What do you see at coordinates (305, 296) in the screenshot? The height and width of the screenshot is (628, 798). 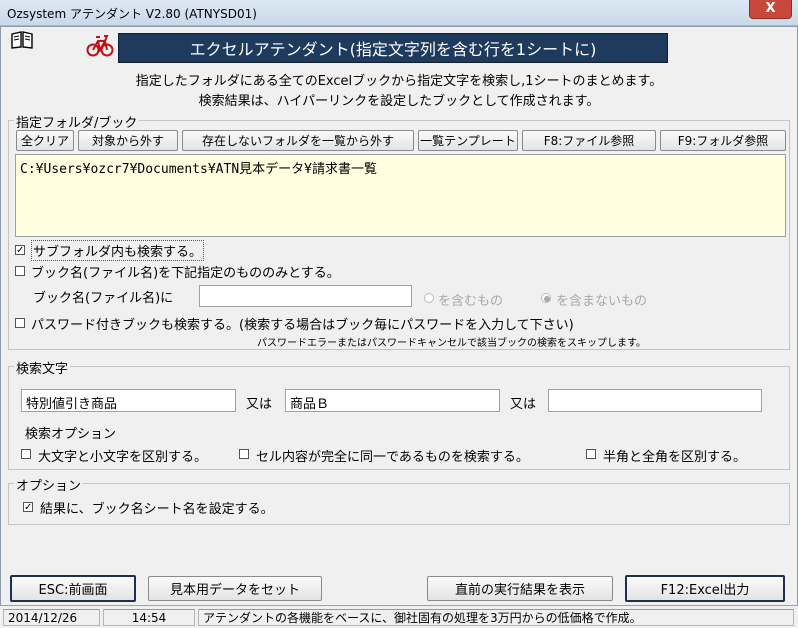 I see `bookname-input` at bounding box center [305, 296].